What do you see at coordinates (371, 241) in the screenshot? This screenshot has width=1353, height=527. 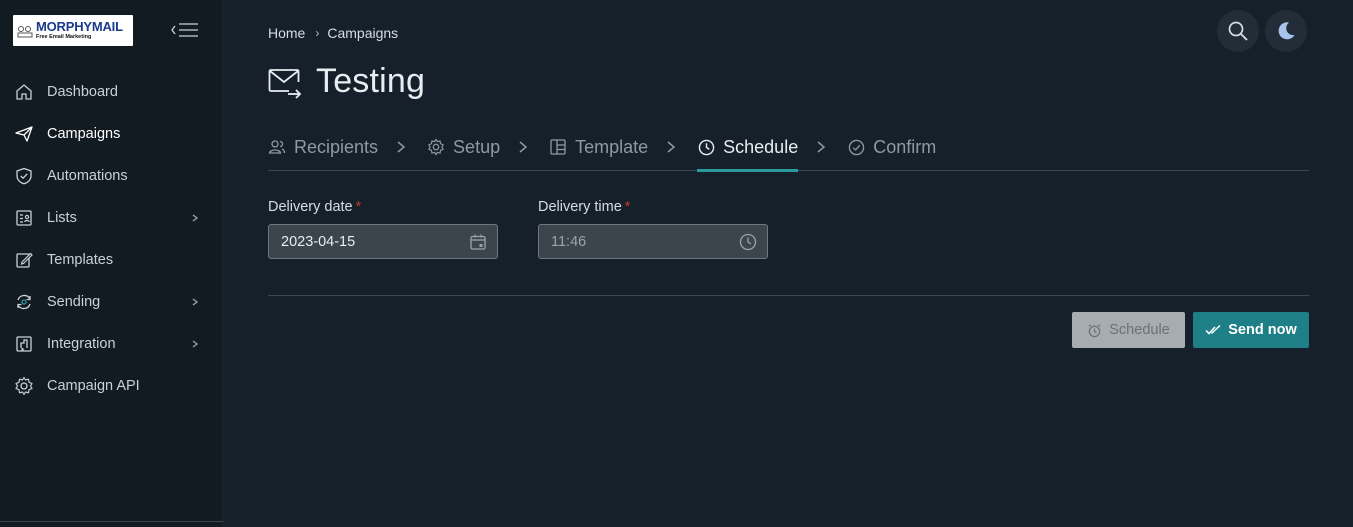 I see `delivery-date-input` at bounding box center [371, 241].